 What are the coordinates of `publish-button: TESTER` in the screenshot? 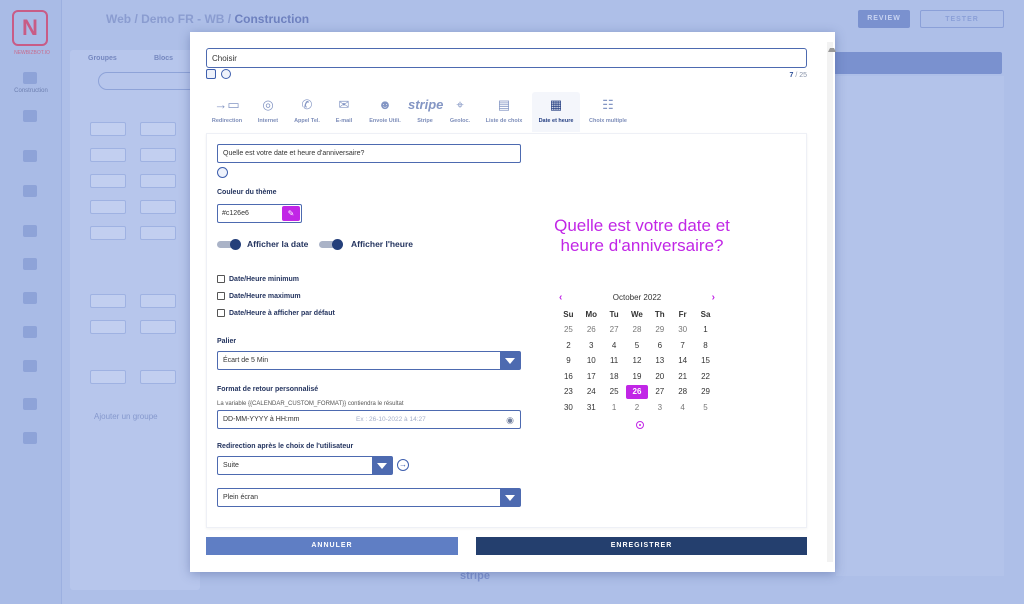 It's located at (962, 19).